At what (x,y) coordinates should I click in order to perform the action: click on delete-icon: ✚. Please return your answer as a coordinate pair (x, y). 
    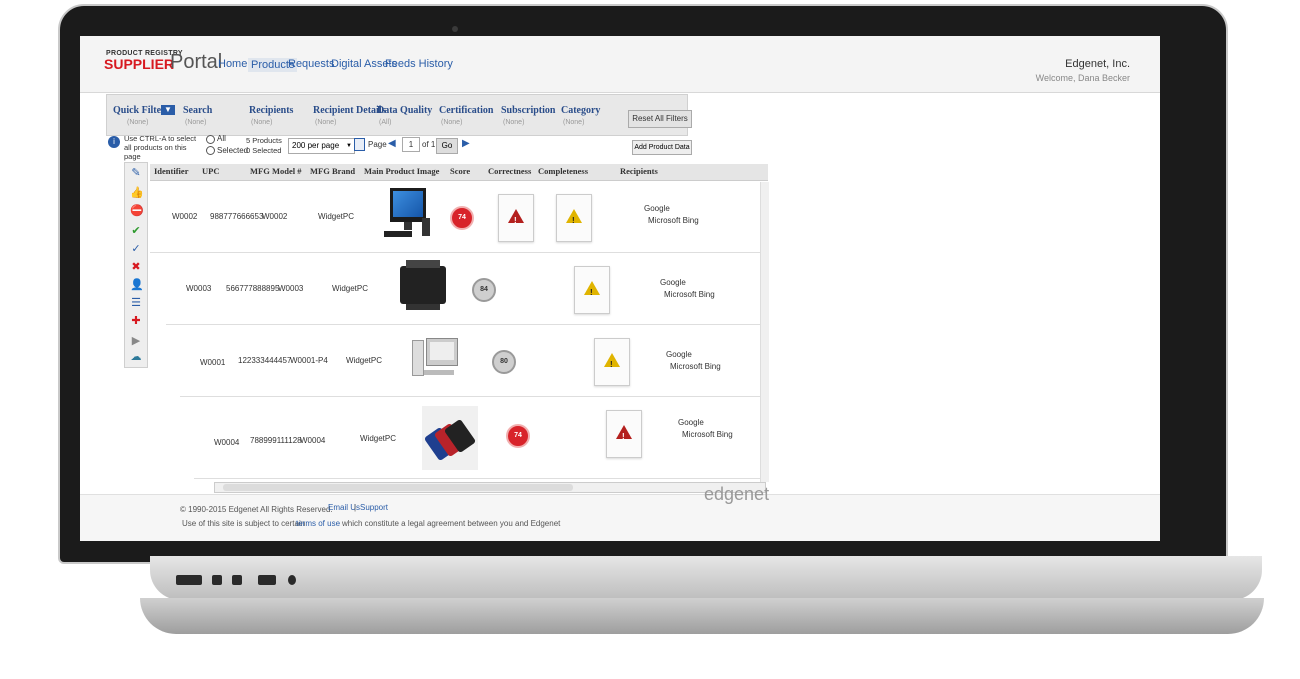
    Looking at the image, I should click on (136, 321).